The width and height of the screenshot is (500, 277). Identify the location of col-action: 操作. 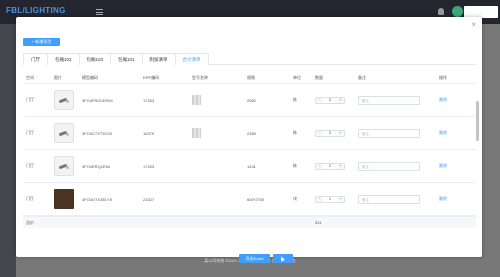
(443, 77).